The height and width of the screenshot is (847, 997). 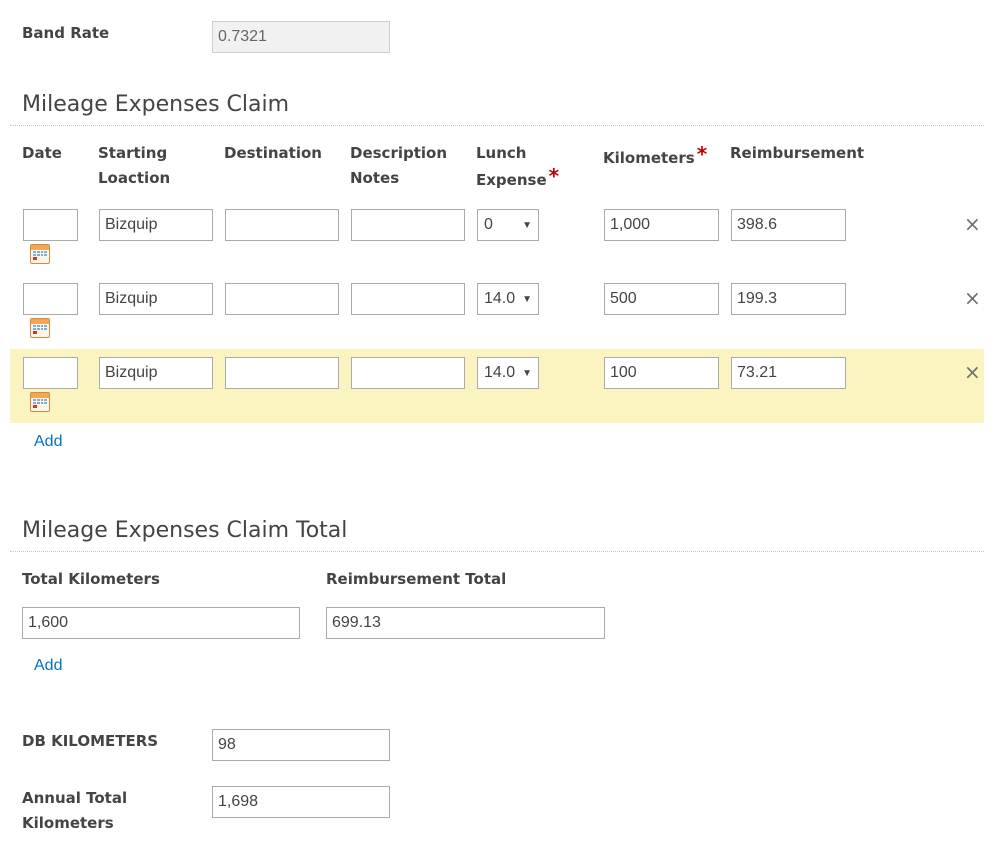 I want to click on claim-total-title: Mileage Expenses Claim Total, so click(x=185, y=530).